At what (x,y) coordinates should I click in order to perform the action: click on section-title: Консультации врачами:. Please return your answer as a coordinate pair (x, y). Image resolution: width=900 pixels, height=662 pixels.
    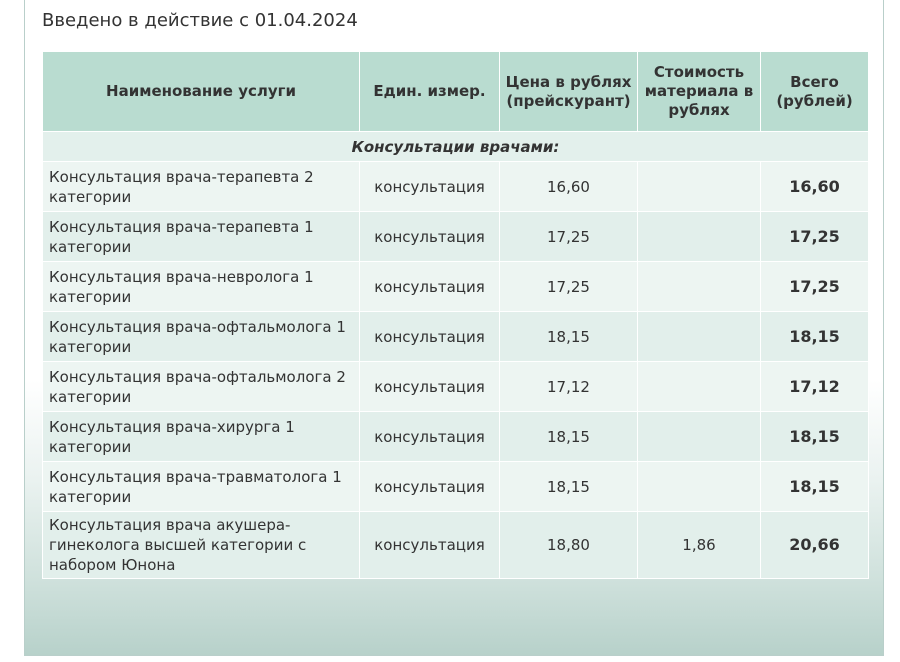
    Looking at the image, I should click on (455, 146).